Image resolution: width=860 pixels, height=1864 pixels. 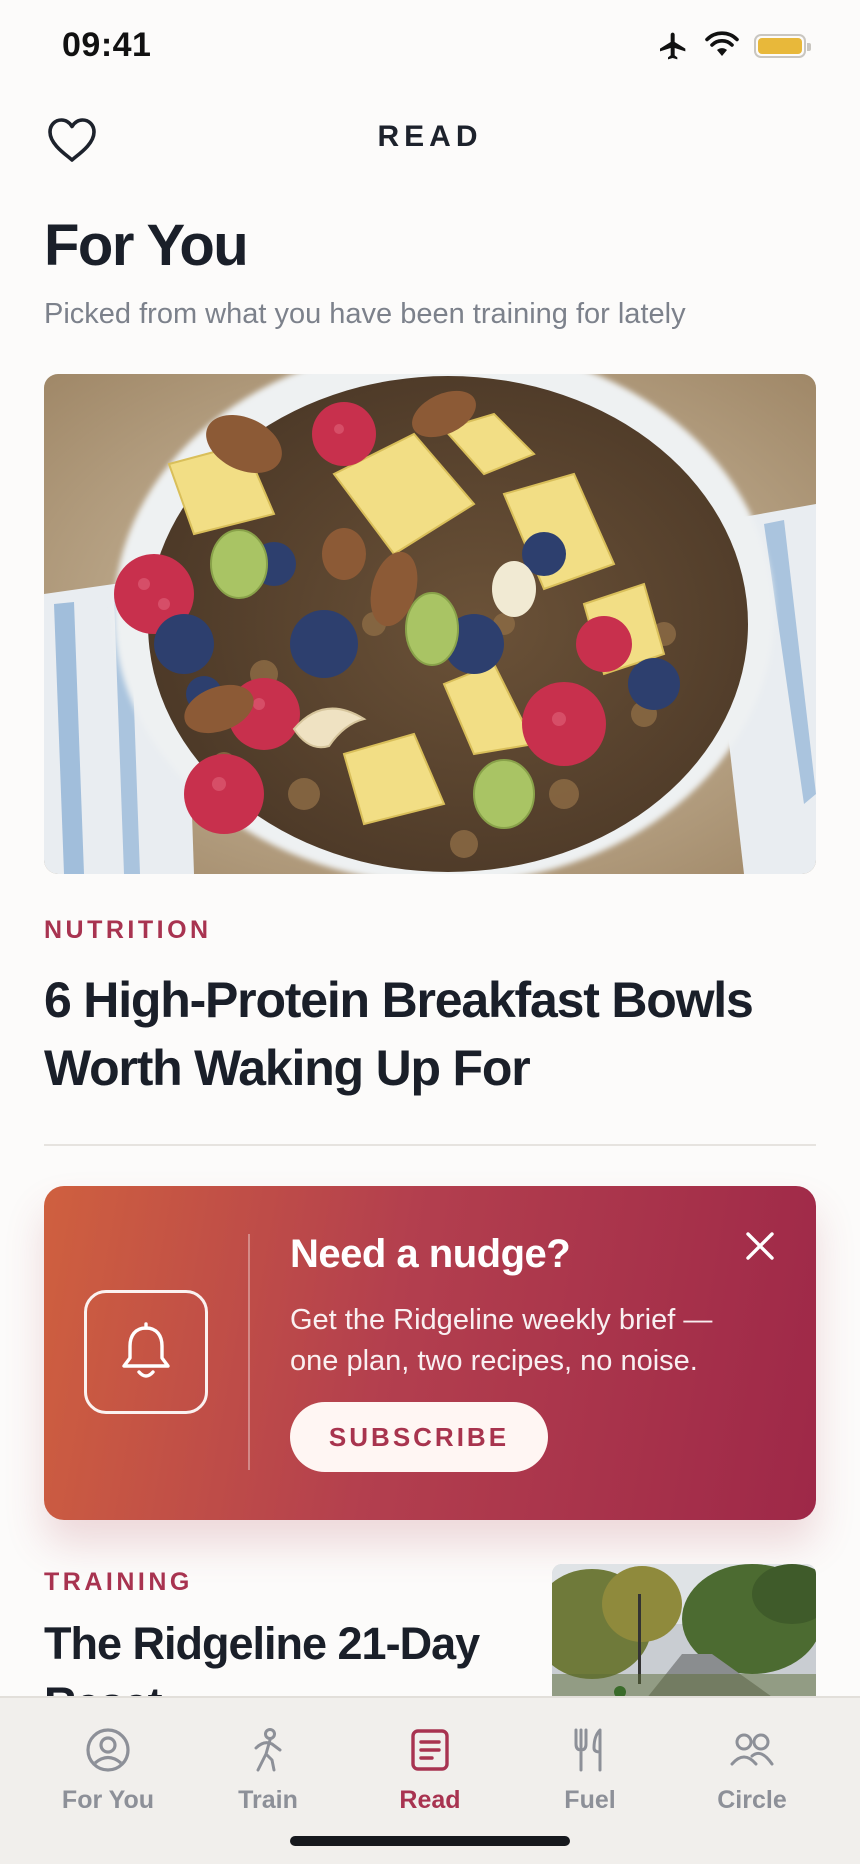 I want to click on home-indicator, so click(x=430, y=1841).